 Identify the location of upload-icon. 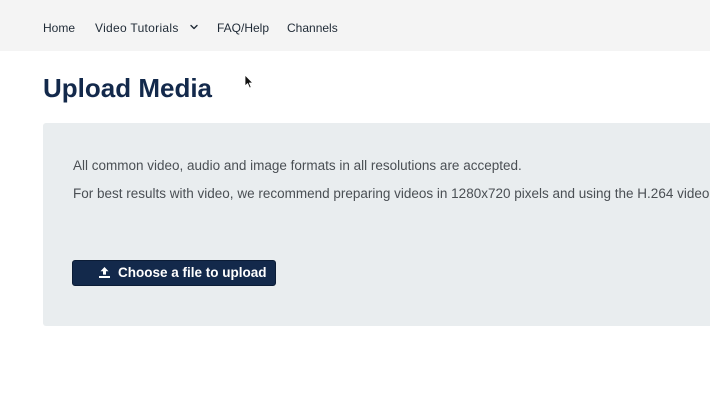
(104, 272).